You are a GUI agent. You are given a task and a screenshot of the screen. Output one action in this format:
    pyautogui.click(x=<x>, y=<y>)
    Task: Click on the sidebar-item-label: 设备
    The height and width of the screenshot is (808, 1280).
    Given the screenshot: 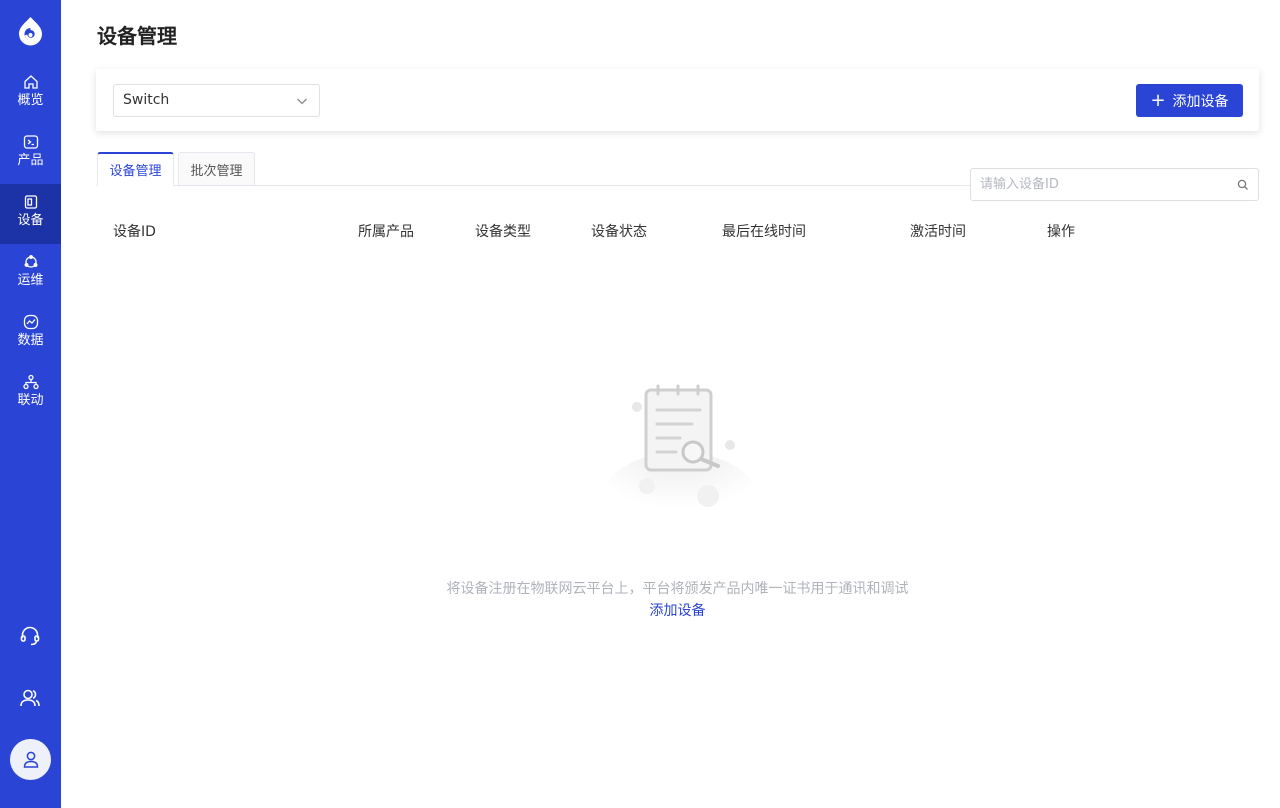 What is the action you would take?
    pyautogui.click(x=30, y=220)
    